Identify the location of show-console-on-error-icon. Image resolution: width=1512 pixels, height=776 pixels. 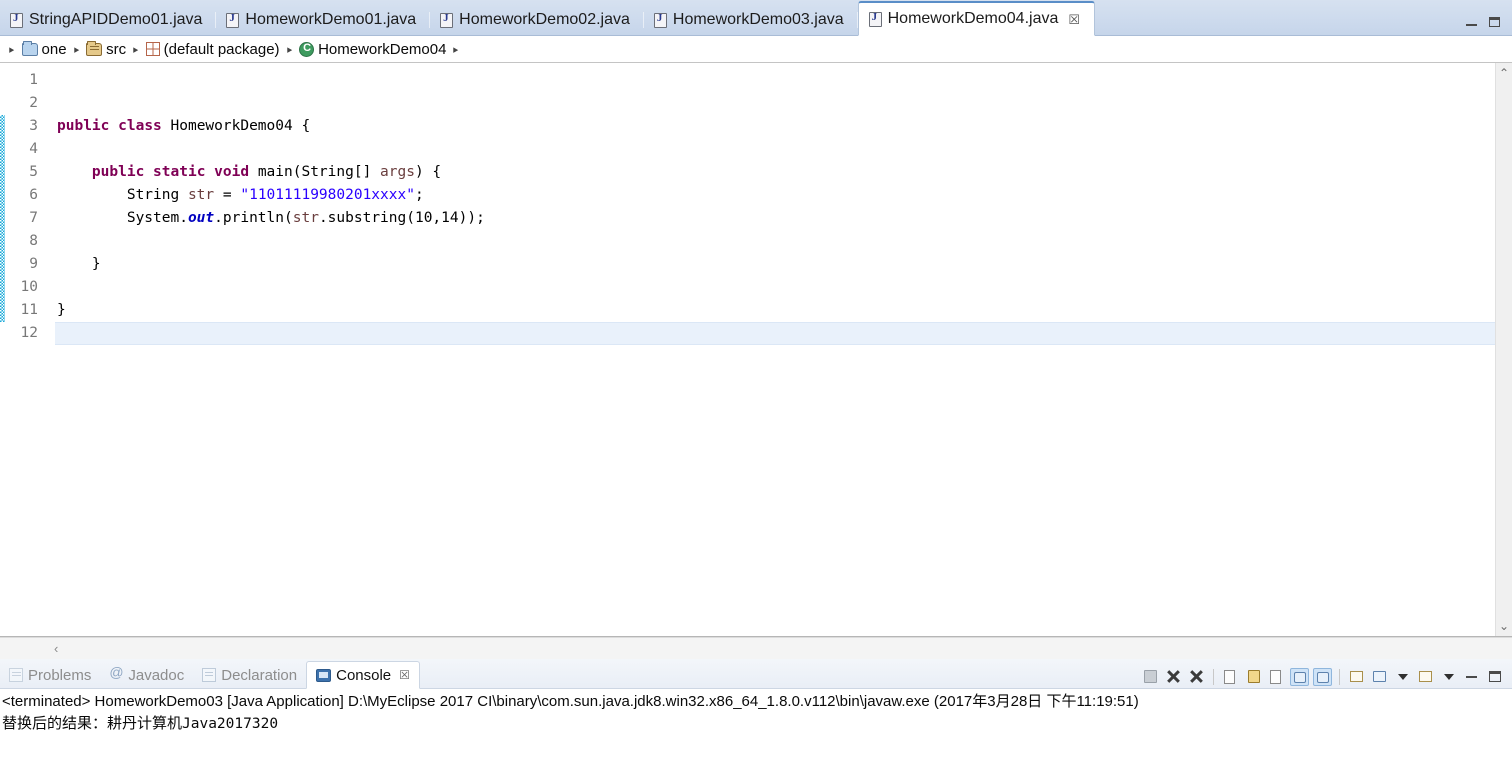
(1323, 677).